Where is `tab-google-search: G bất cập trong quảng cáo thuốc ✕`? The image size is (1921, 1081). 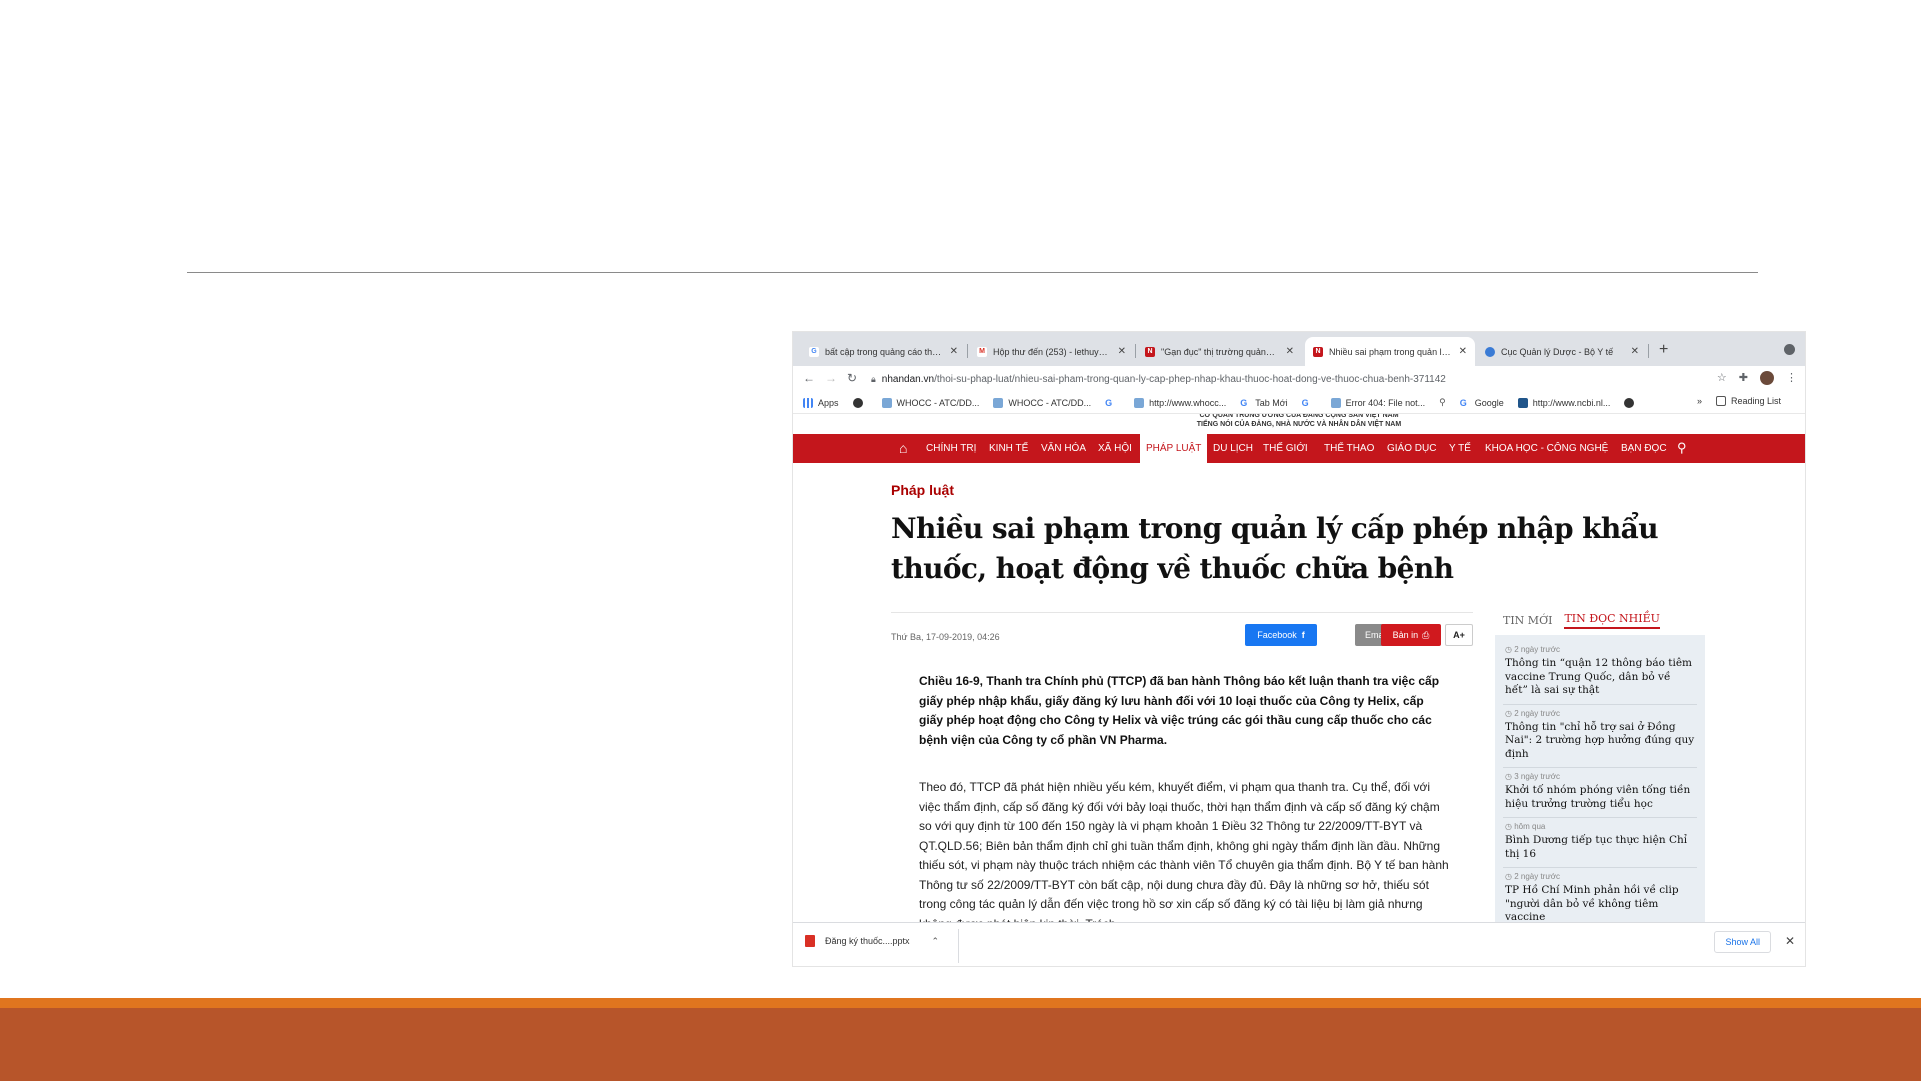 tab-google-search: G bất cập trong quảng cáo thuốc ✕ is located at coordinates (883, 351).